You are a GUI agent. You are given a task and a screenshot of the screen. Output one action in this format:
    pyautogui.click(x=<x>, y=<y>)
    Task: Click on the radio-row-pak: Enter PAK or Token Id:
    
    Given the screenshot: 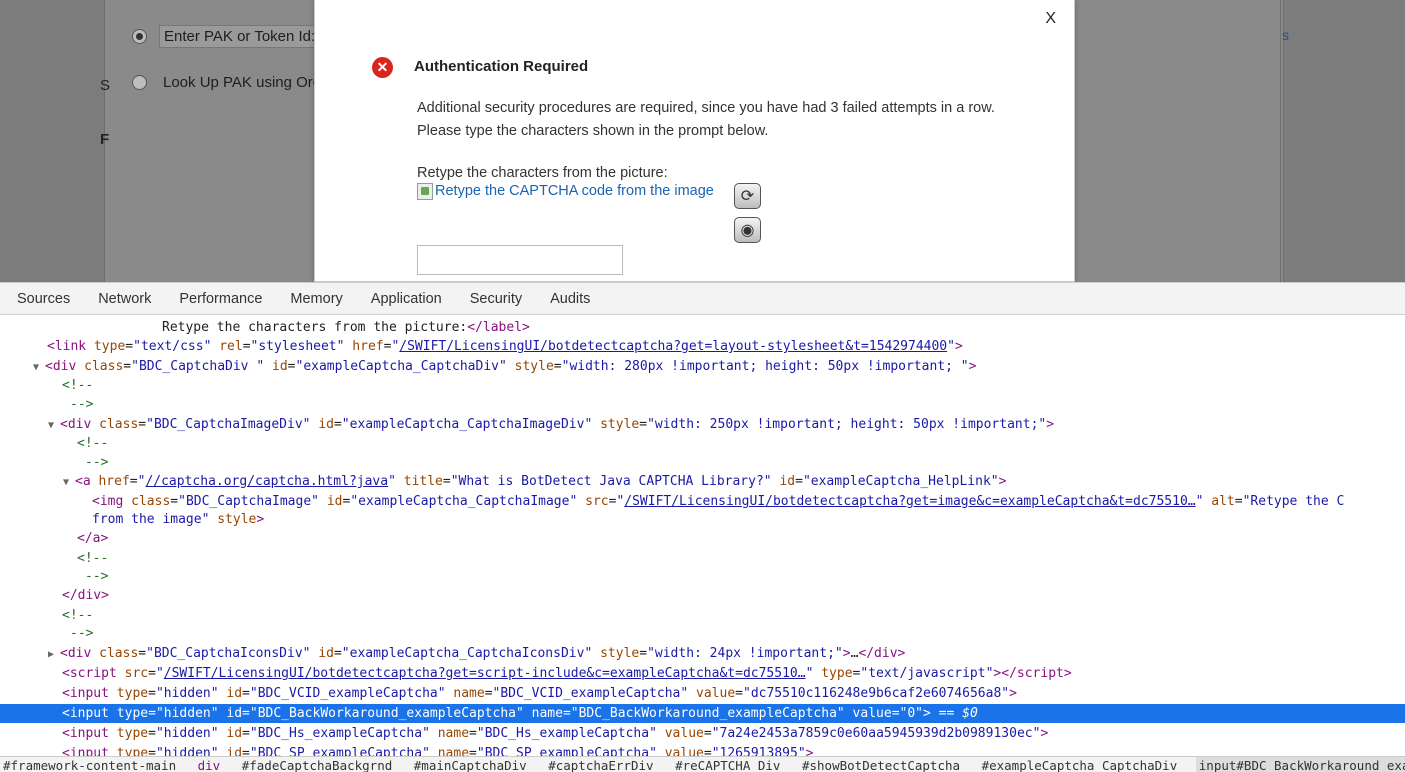 What is the action you would take?
    pyautogui.click(x=226, y=36)
    